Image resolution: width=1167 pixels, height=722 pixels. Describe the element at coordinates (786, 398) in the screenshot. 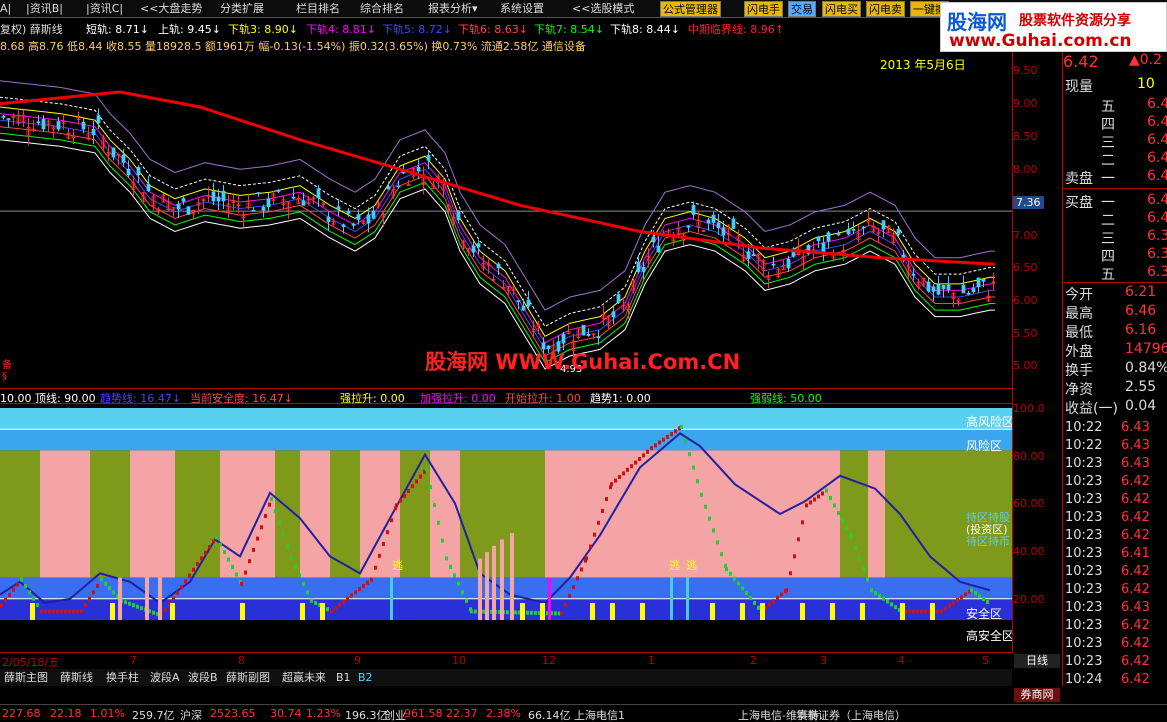

I see `indicator-value: 强弱线: 50.00` at that location.